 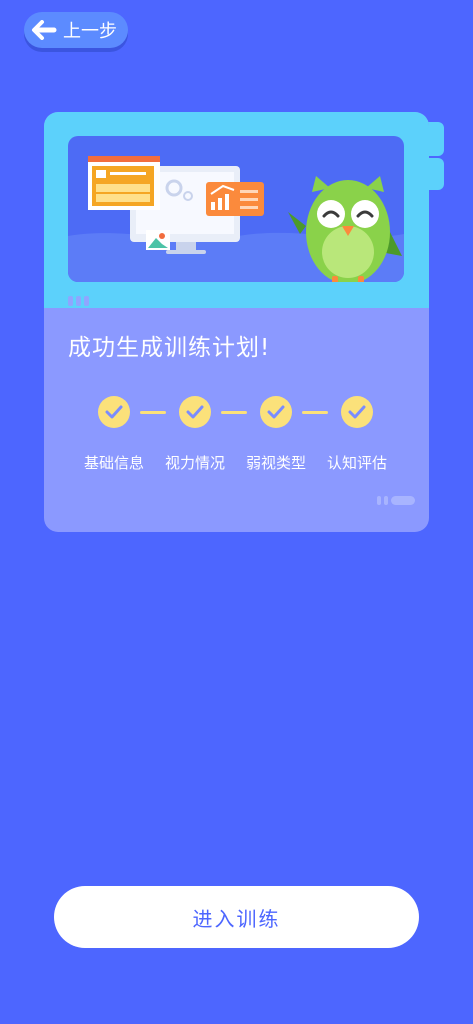 I want to click on step-1-check, so click(x=114, y=412).